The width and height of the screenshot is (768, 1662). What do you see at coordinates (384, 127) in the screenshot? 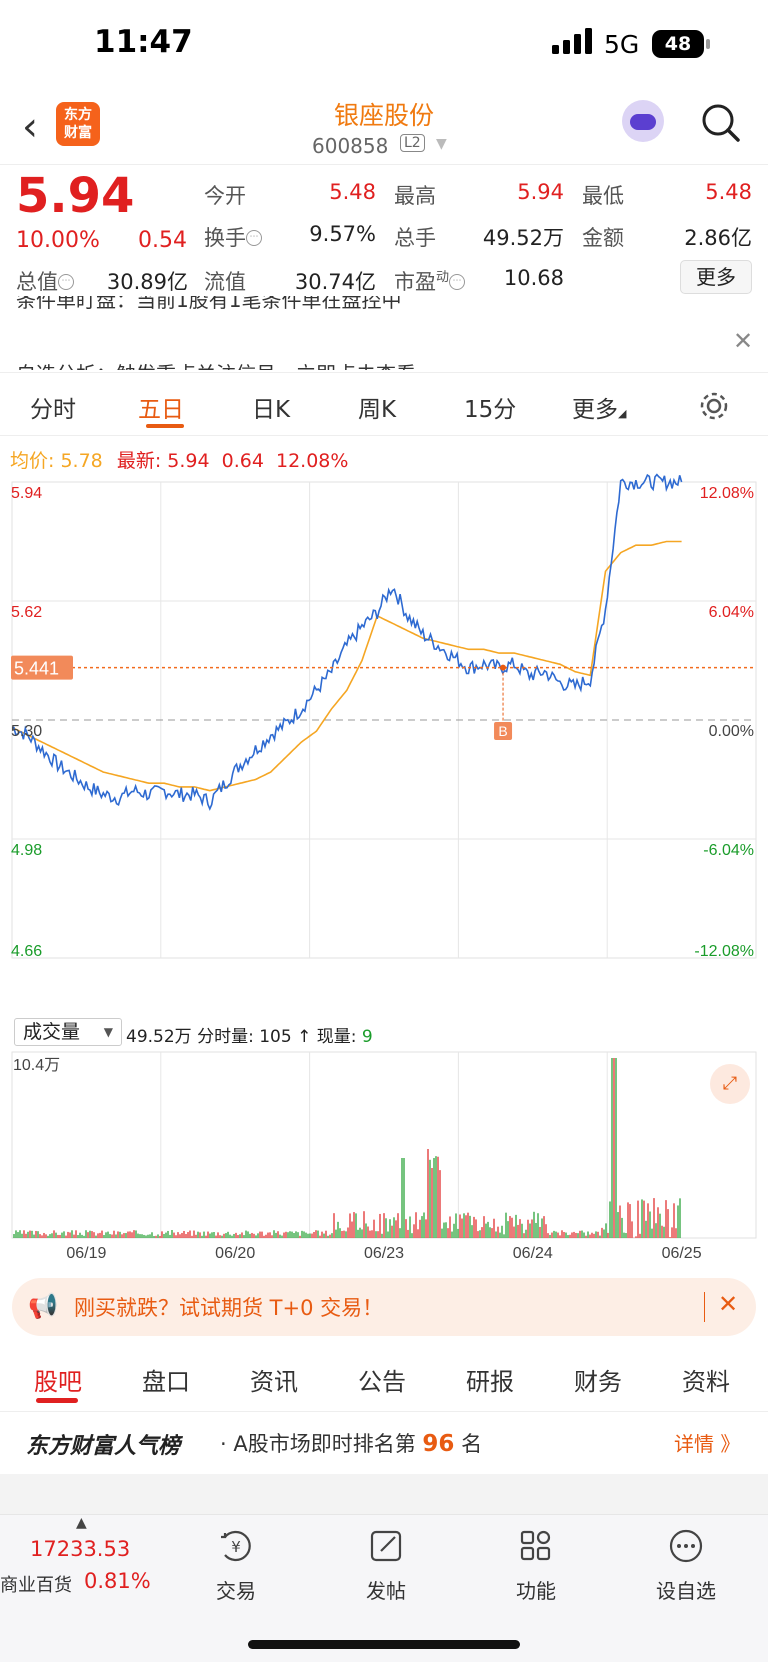
I see `stock-header: ‹ 东方 财富 银座股份 600858 L2 ▼` at bounding box center [384, 127].